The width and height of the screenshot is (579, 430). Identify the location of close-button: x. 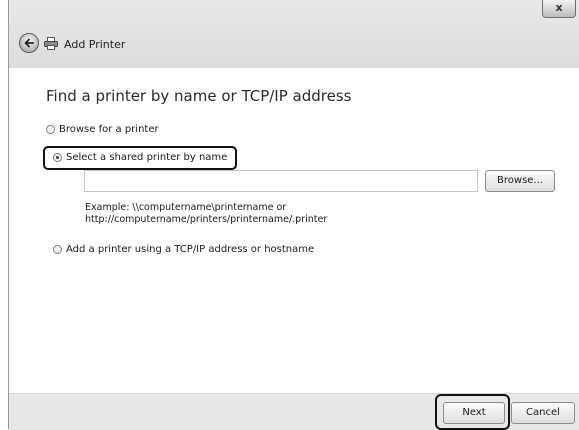
(559, 9).